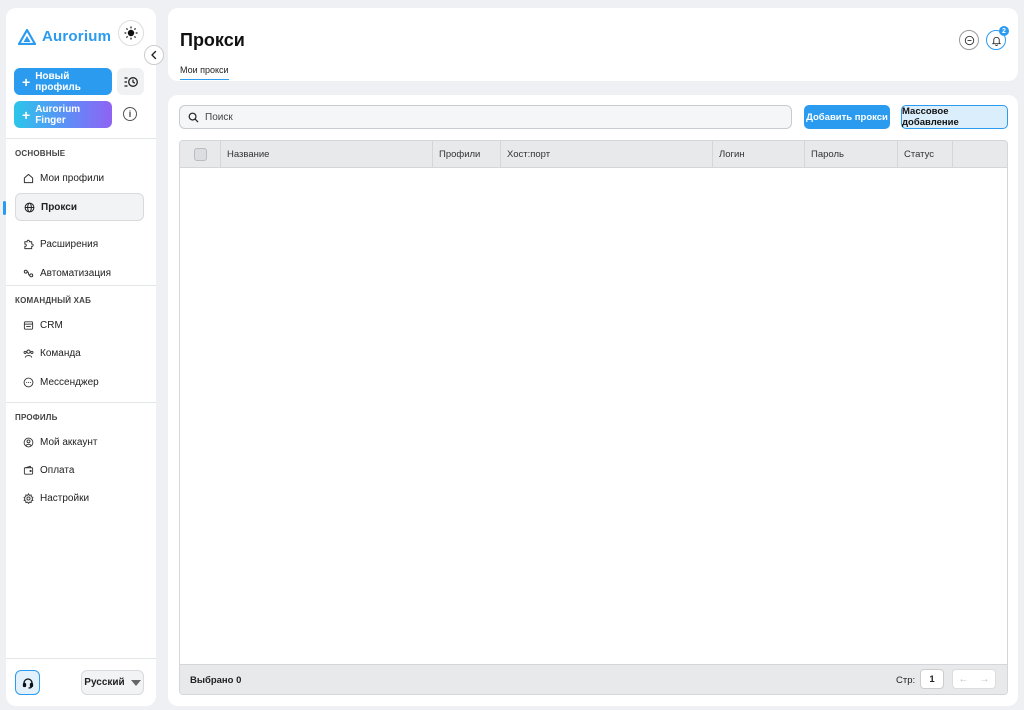 This screenshot has height=710, width=1024. What do you see at coordinates (77, 36) in the screenshot?
I see `app-name: Aurorium` at bounding box center [77, 36].